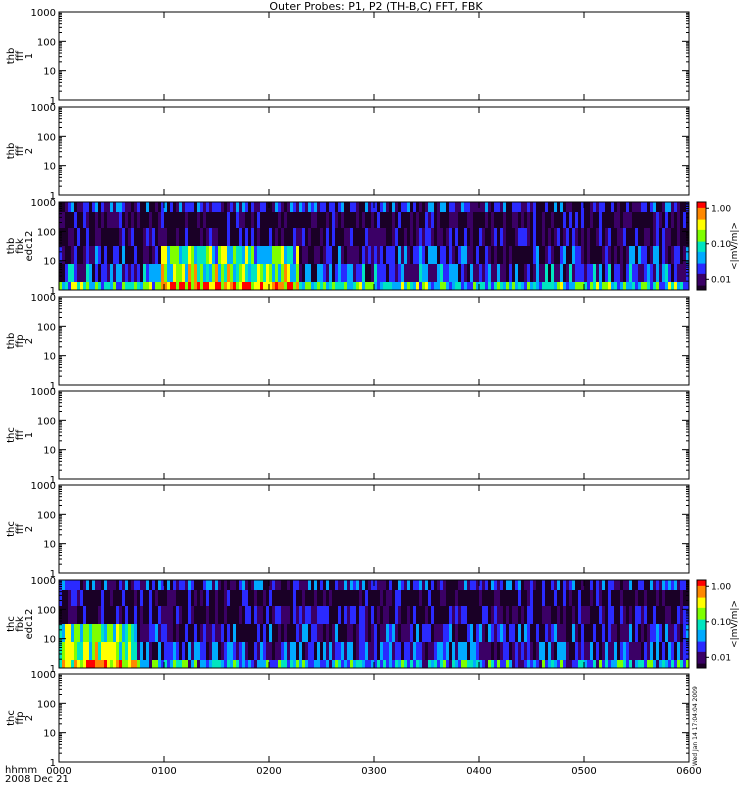  I want to click on colorbar-label: <|mV/m|>, so click(735, 246).